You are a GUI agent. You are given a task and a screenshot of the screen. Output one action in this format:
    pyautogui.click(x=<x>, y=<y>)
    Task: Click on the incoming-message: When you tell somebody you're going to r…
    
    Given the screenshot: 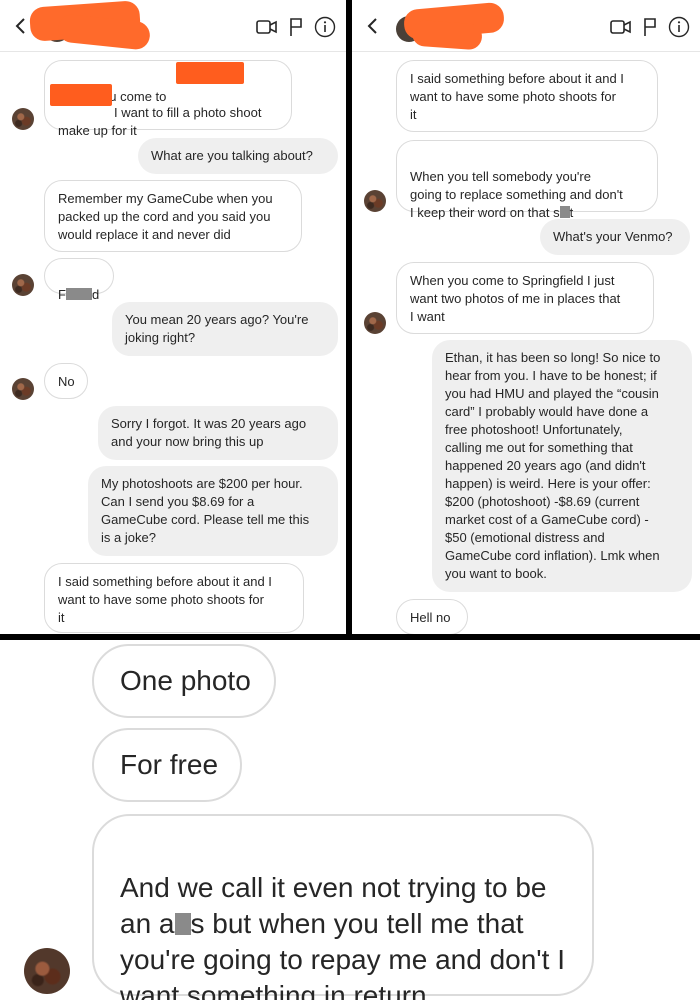 What is the action you would take?
    pyautogui.click(x=527, y=180)
    